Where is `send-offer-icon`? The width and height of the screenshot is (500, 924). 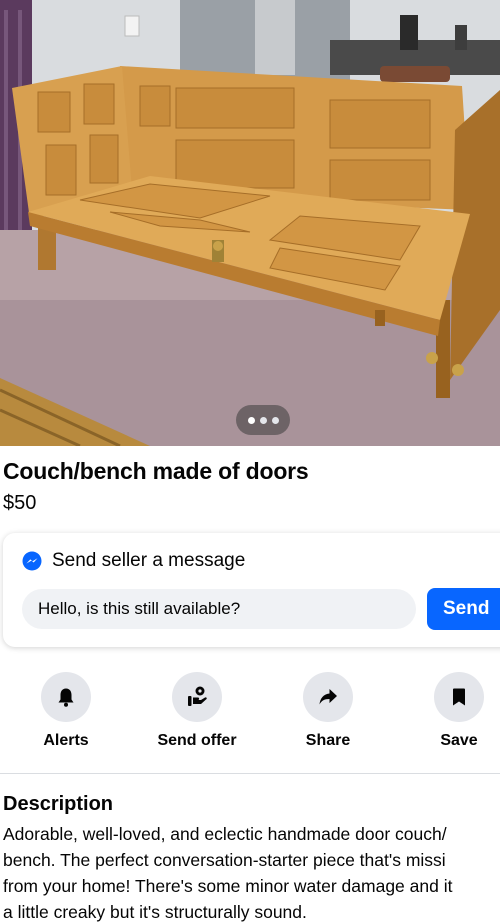 send-offer-icon is located at coordinates (197, 696).